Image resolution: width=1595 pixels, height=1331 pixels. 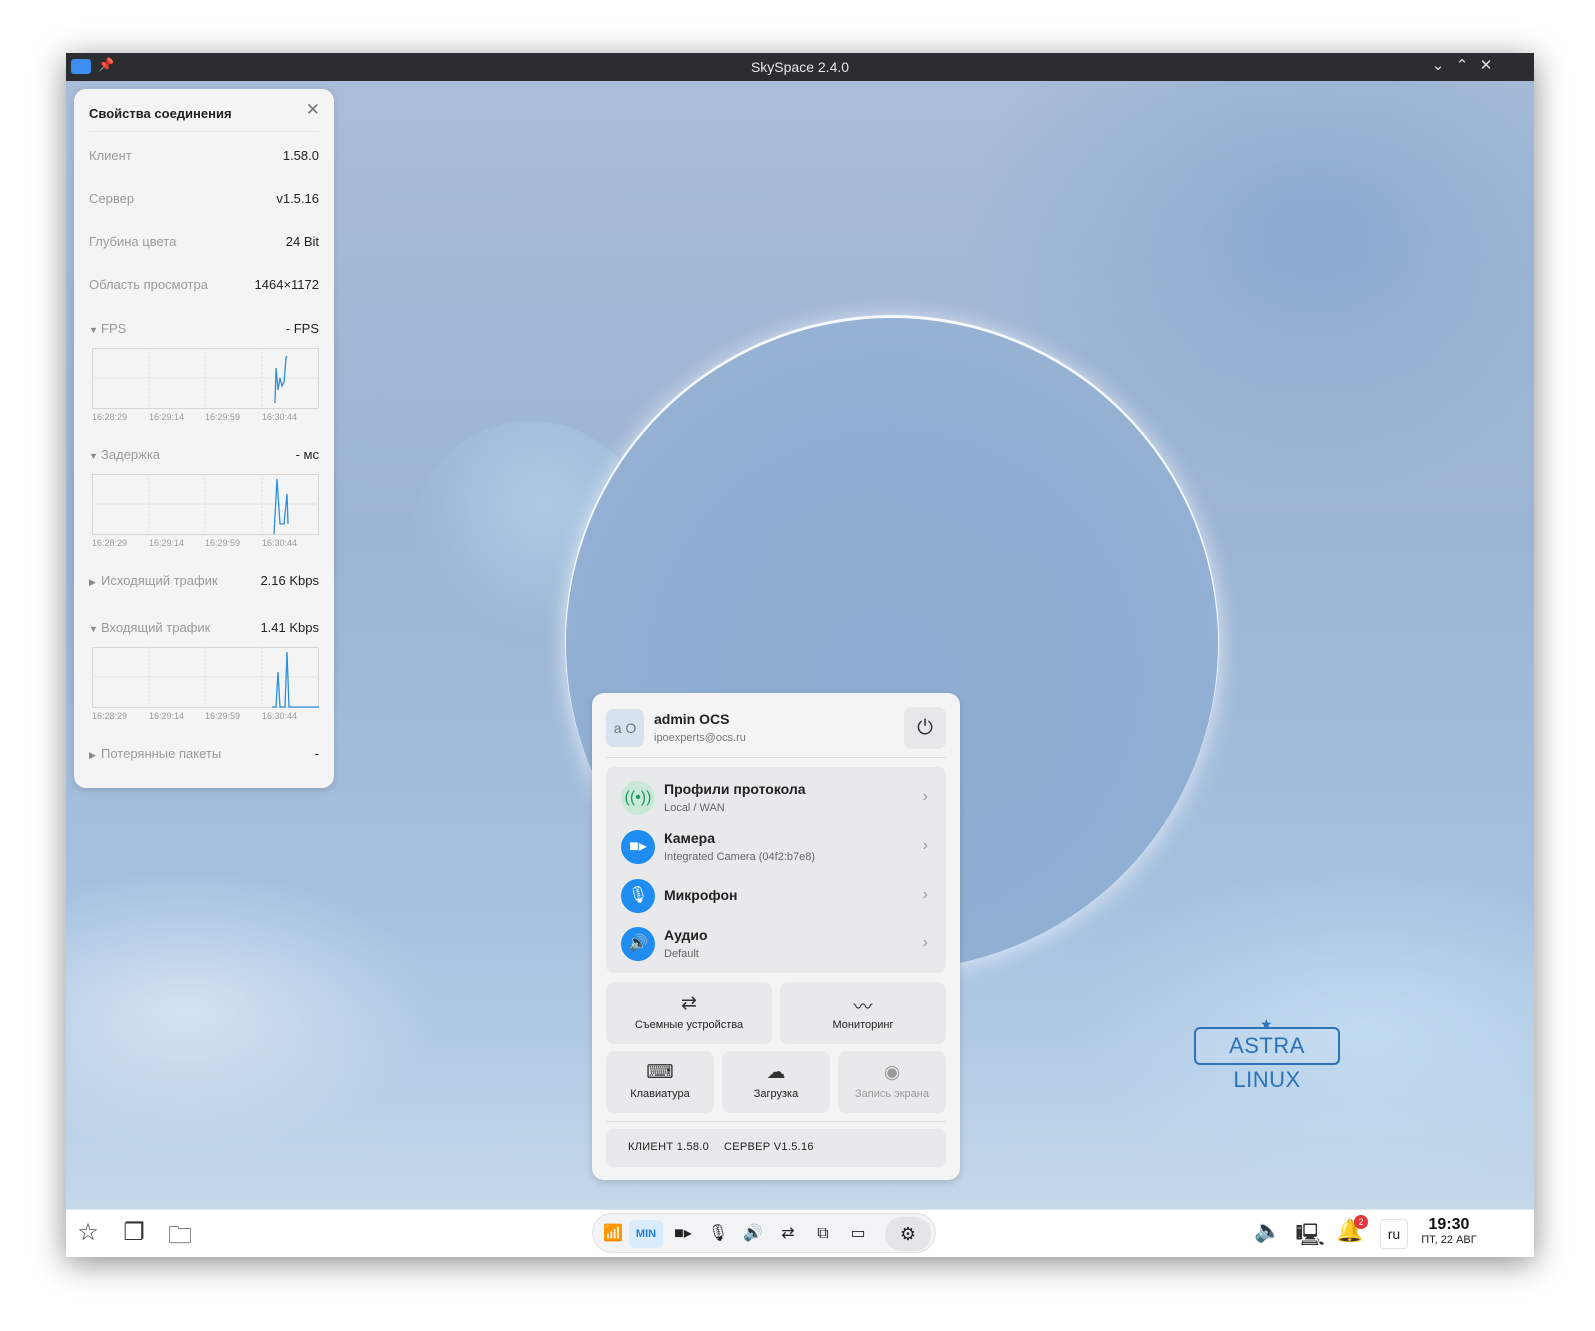 I want to click on pulse-icon: 〰, so click(x=863, y=1007).